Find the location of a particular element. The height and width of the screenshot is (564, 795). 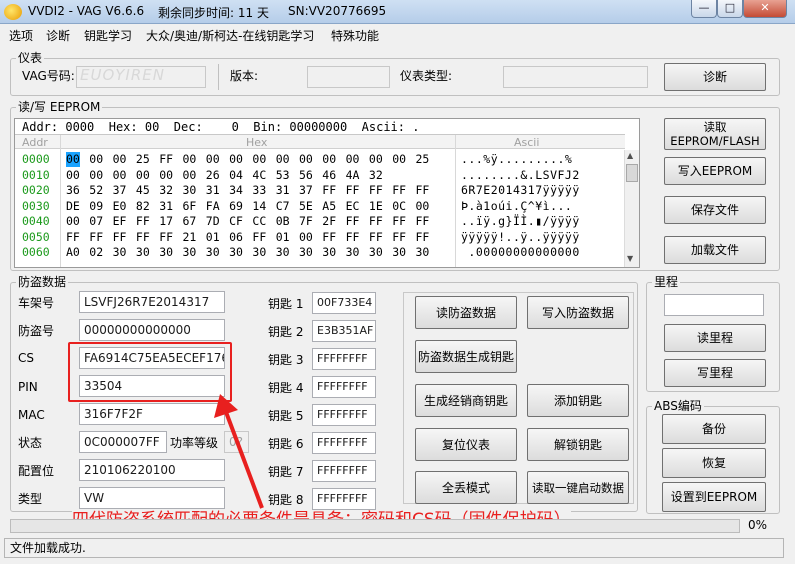

abs-restore-button: 恢复 is located at coordinates (714, 463).